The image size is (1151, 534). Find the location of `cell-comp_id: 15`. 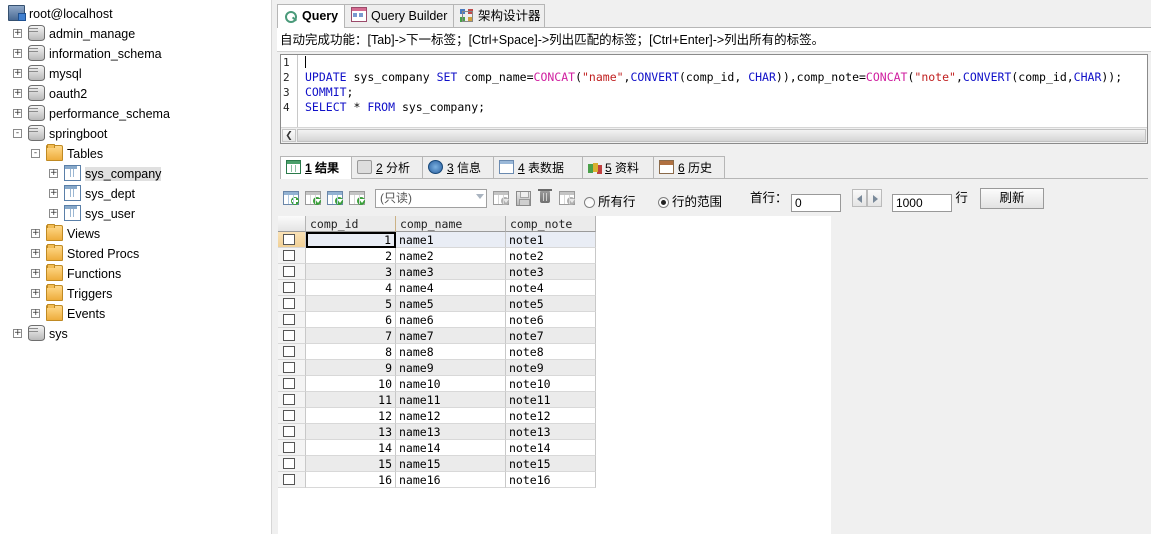

cell-comp_id: 15 is located at coordinates (351, 464).